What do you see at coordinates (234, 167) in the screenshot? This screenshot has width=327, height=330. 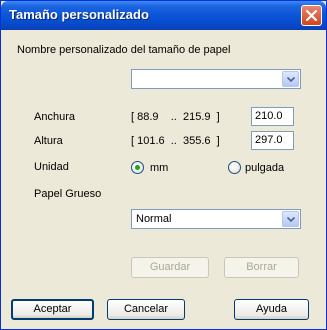 I see `unit-inch-radio` at bounding box center [234, 167].